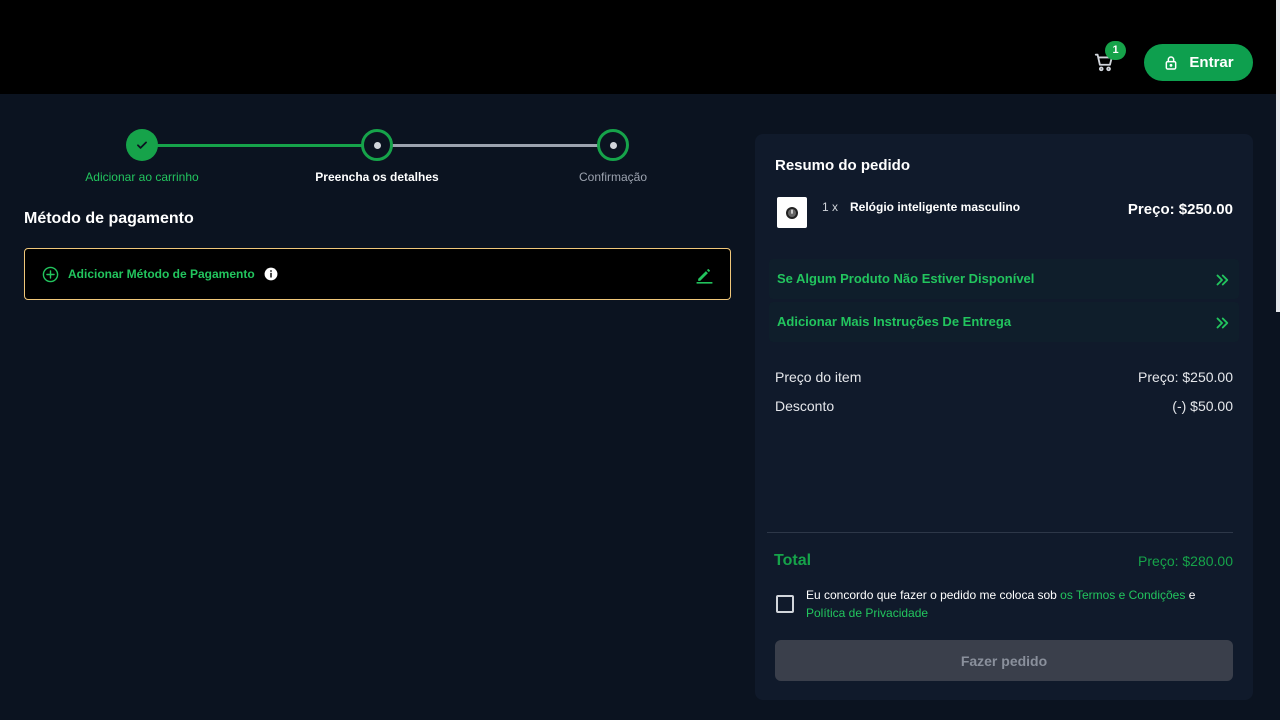  Describe the element at coordinates (161, 274) in the screenshot. I see `add-payment-method-label: Adicionar Método de Pagamento` at that location.